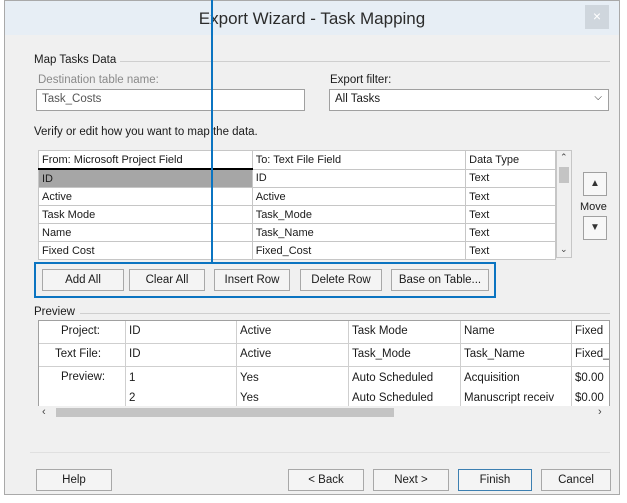 The height and width of the screenshot is (503, 627). Describe the element at coordinates (44, 412) in the screenshot. I see `scroll-left-icon: ‹` at that location.